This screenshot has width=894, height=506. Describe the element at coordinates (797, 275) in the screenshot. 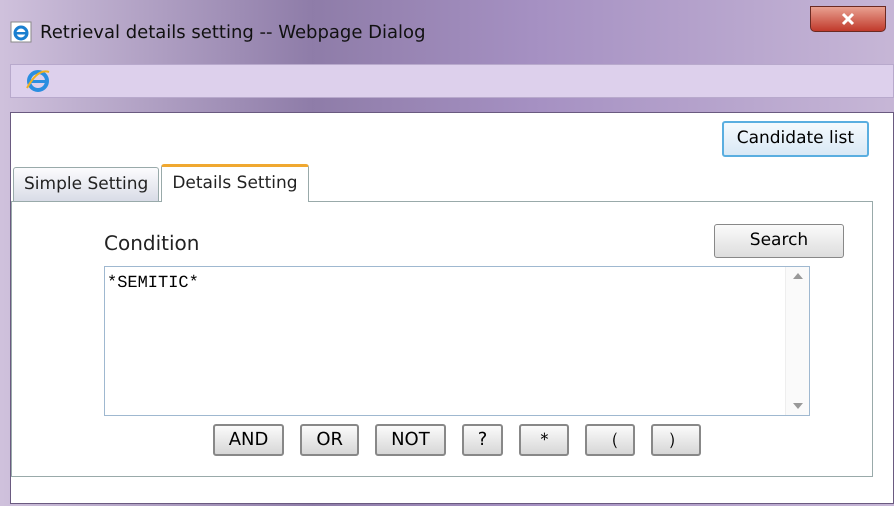

I see `scroll-up-icon` at that location.